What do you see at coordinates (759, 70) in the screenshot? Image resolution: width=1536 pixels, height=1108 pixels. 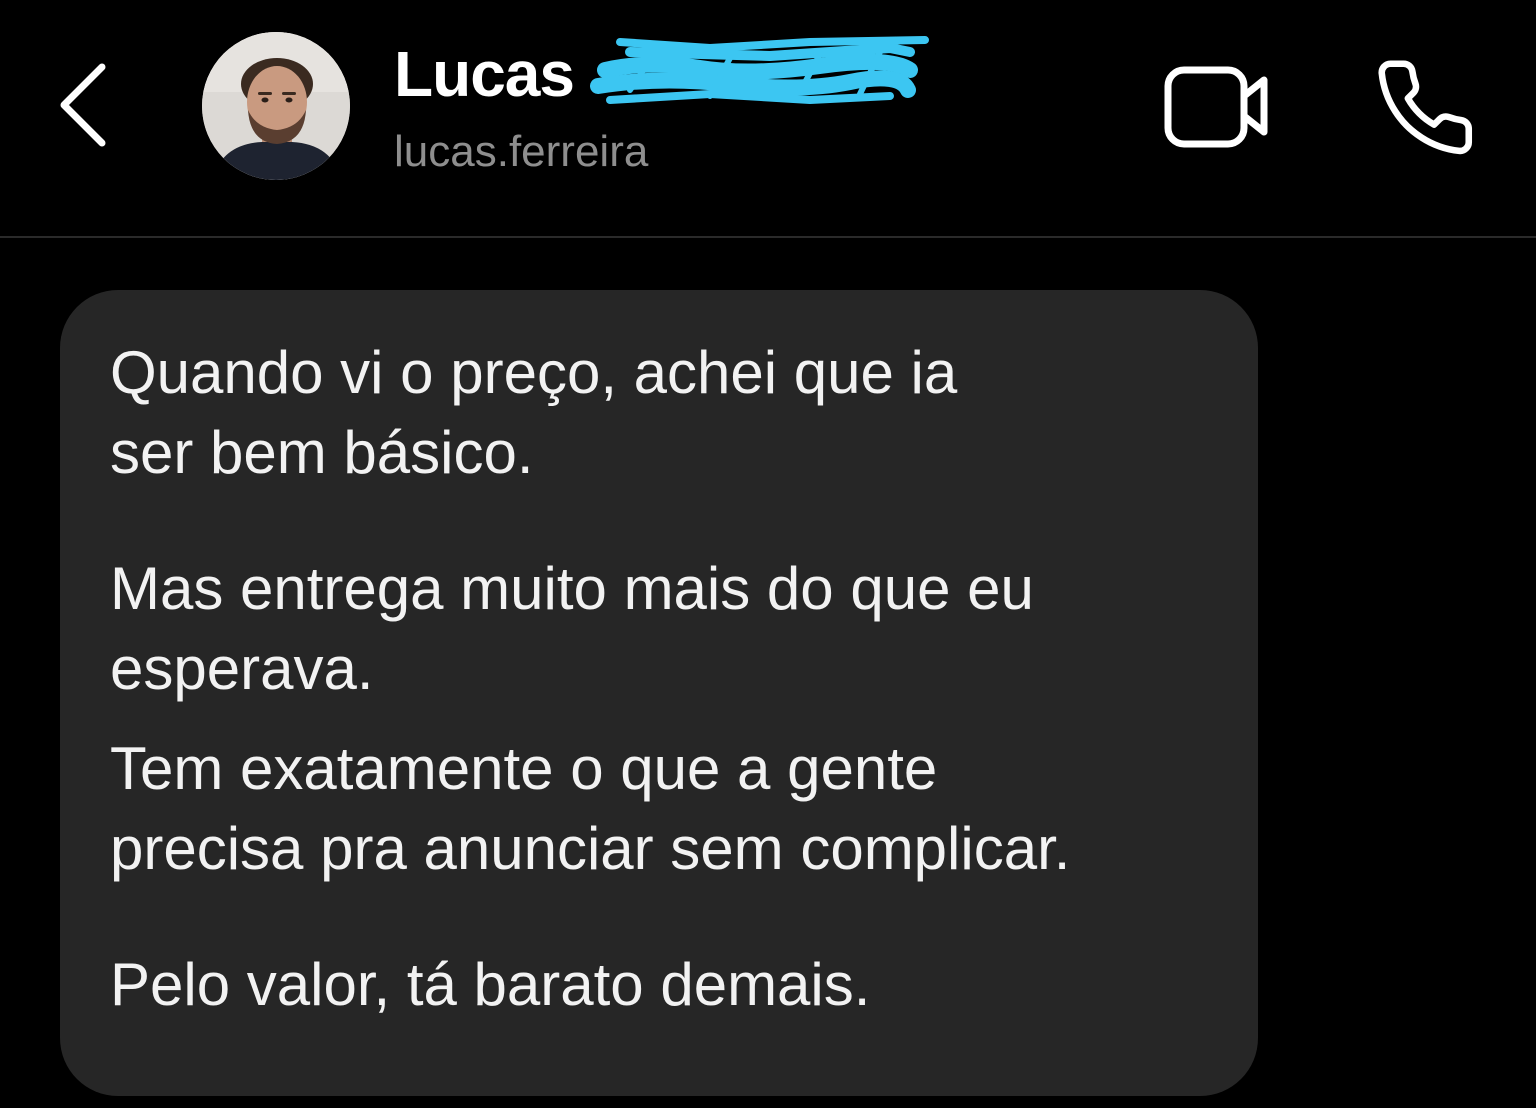 I see `redaction-scribble` at bounding box center [759, 70].